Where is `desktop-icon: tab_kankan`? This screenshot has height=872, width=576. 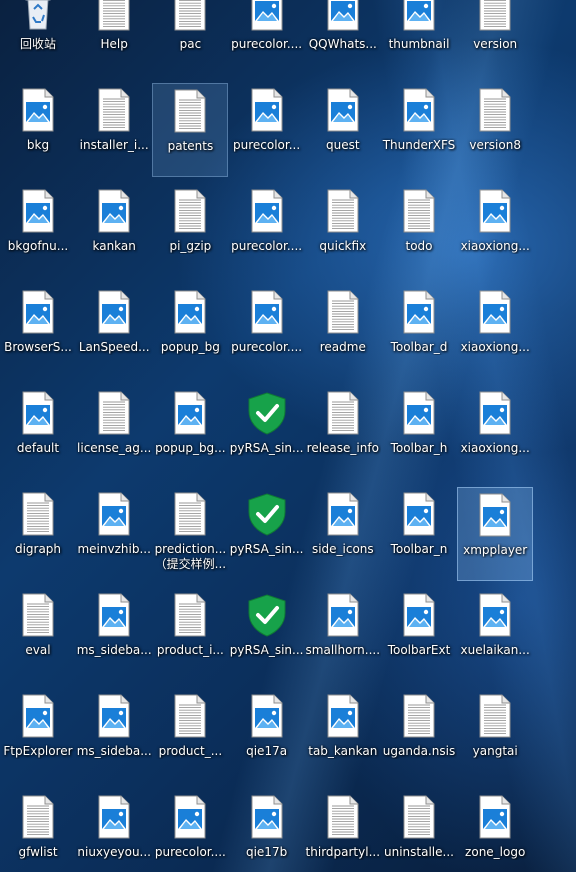 desktop-icon: tab_kankan is located at coordinates (343, 736).